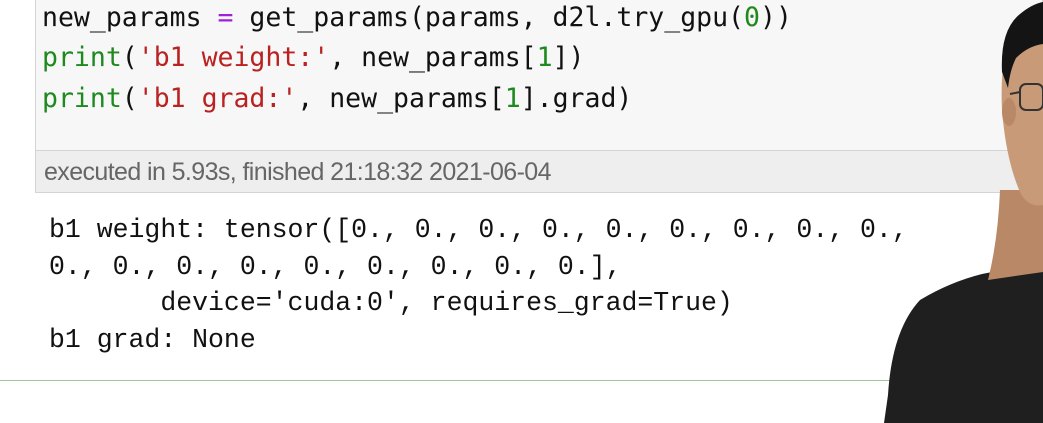 Image resolution: width=1043 pixels, height=423 pixels. What do you see at coordinates (752, 17) in the screenshot?
I see `code-number: 0` at bounding box center [752, 17].